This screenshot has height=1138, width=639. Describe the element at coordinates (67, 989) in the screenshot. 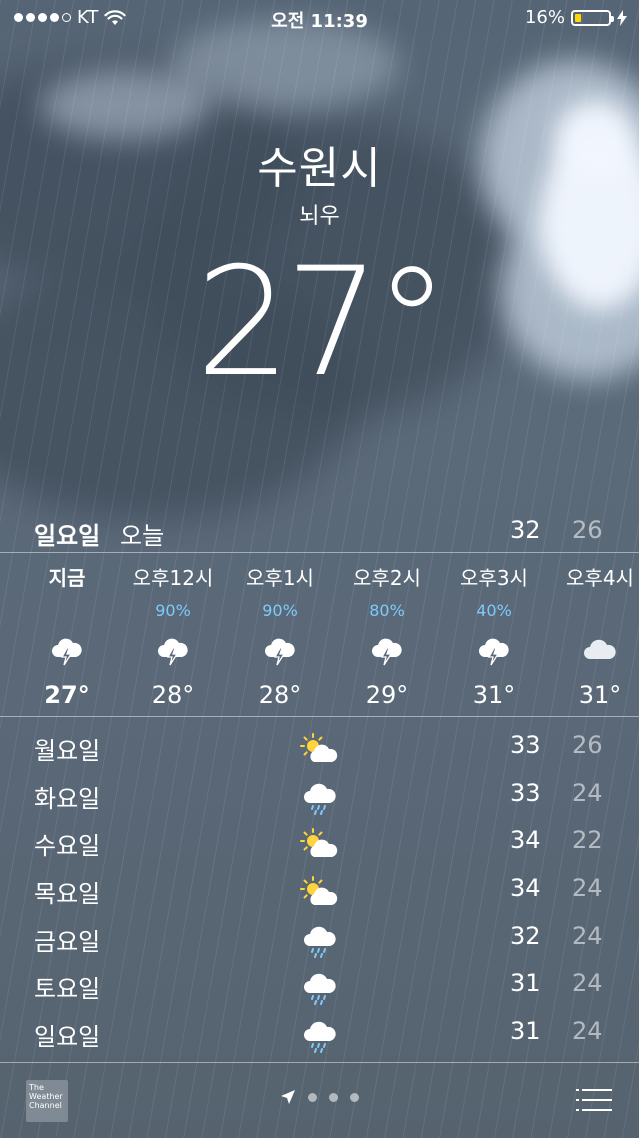

I see `daily-day: 토요일` at that location.